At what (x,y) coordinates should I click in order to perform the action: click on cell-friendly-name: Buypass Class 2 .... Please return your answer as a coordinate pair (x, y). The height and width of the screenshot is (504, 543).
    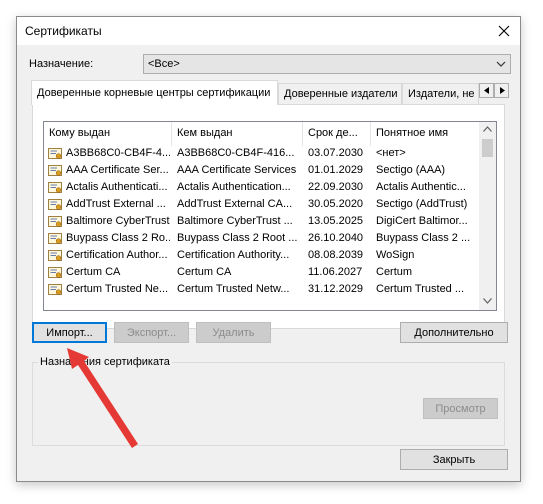
    Looking at the image, I should click on (423, 238).